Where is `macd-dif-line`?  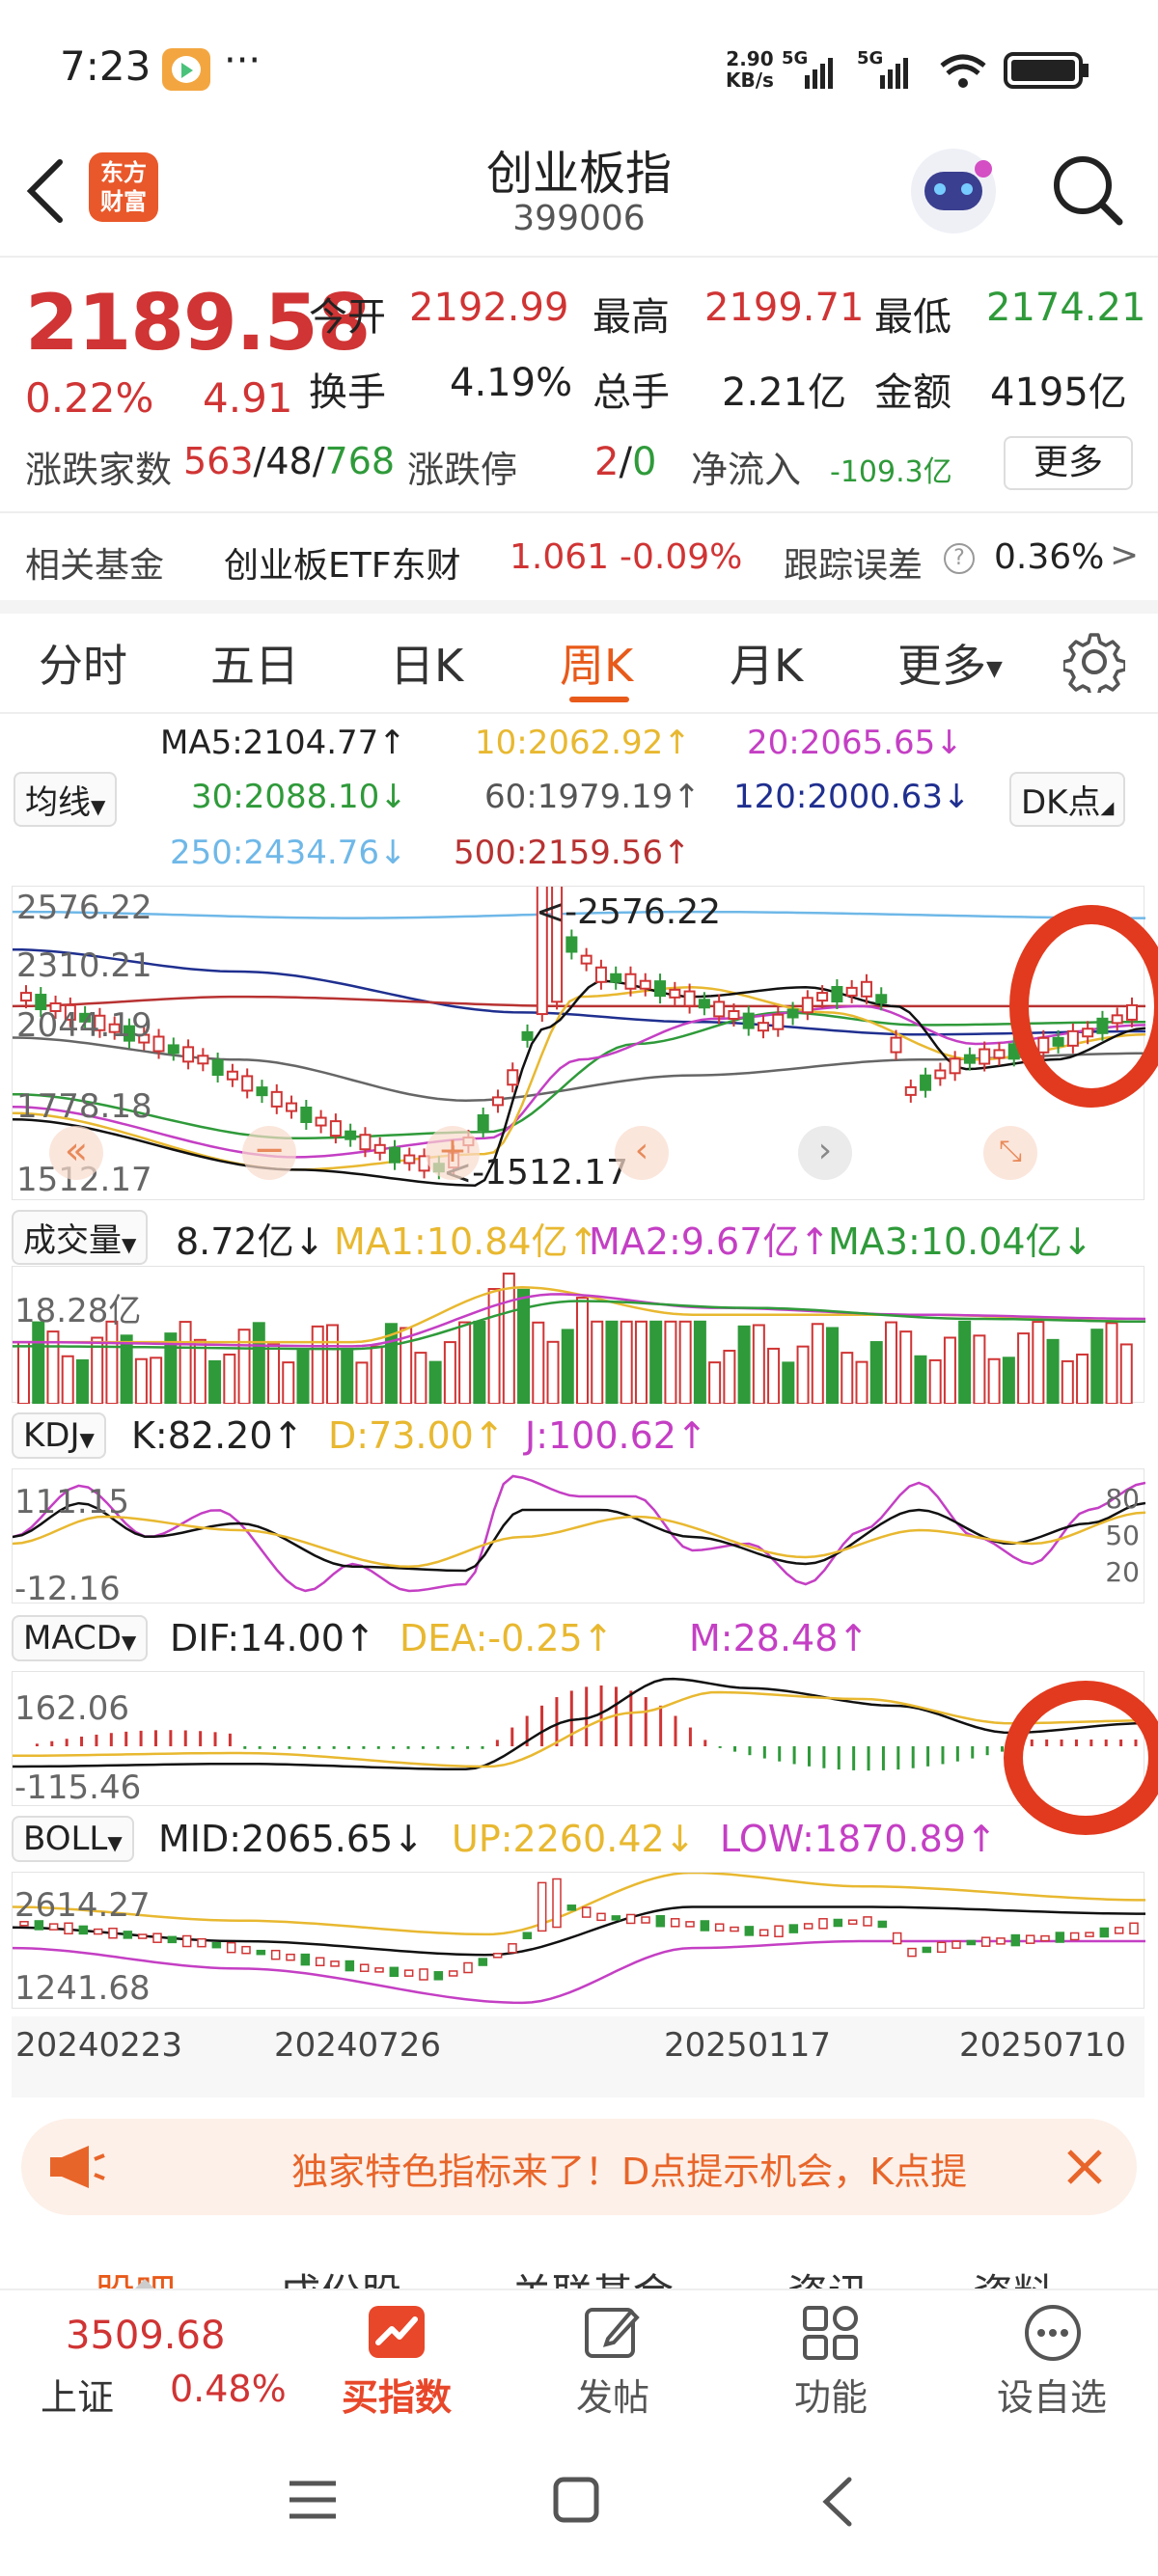 macd-dif-line is located at coordinates (579, 1724).